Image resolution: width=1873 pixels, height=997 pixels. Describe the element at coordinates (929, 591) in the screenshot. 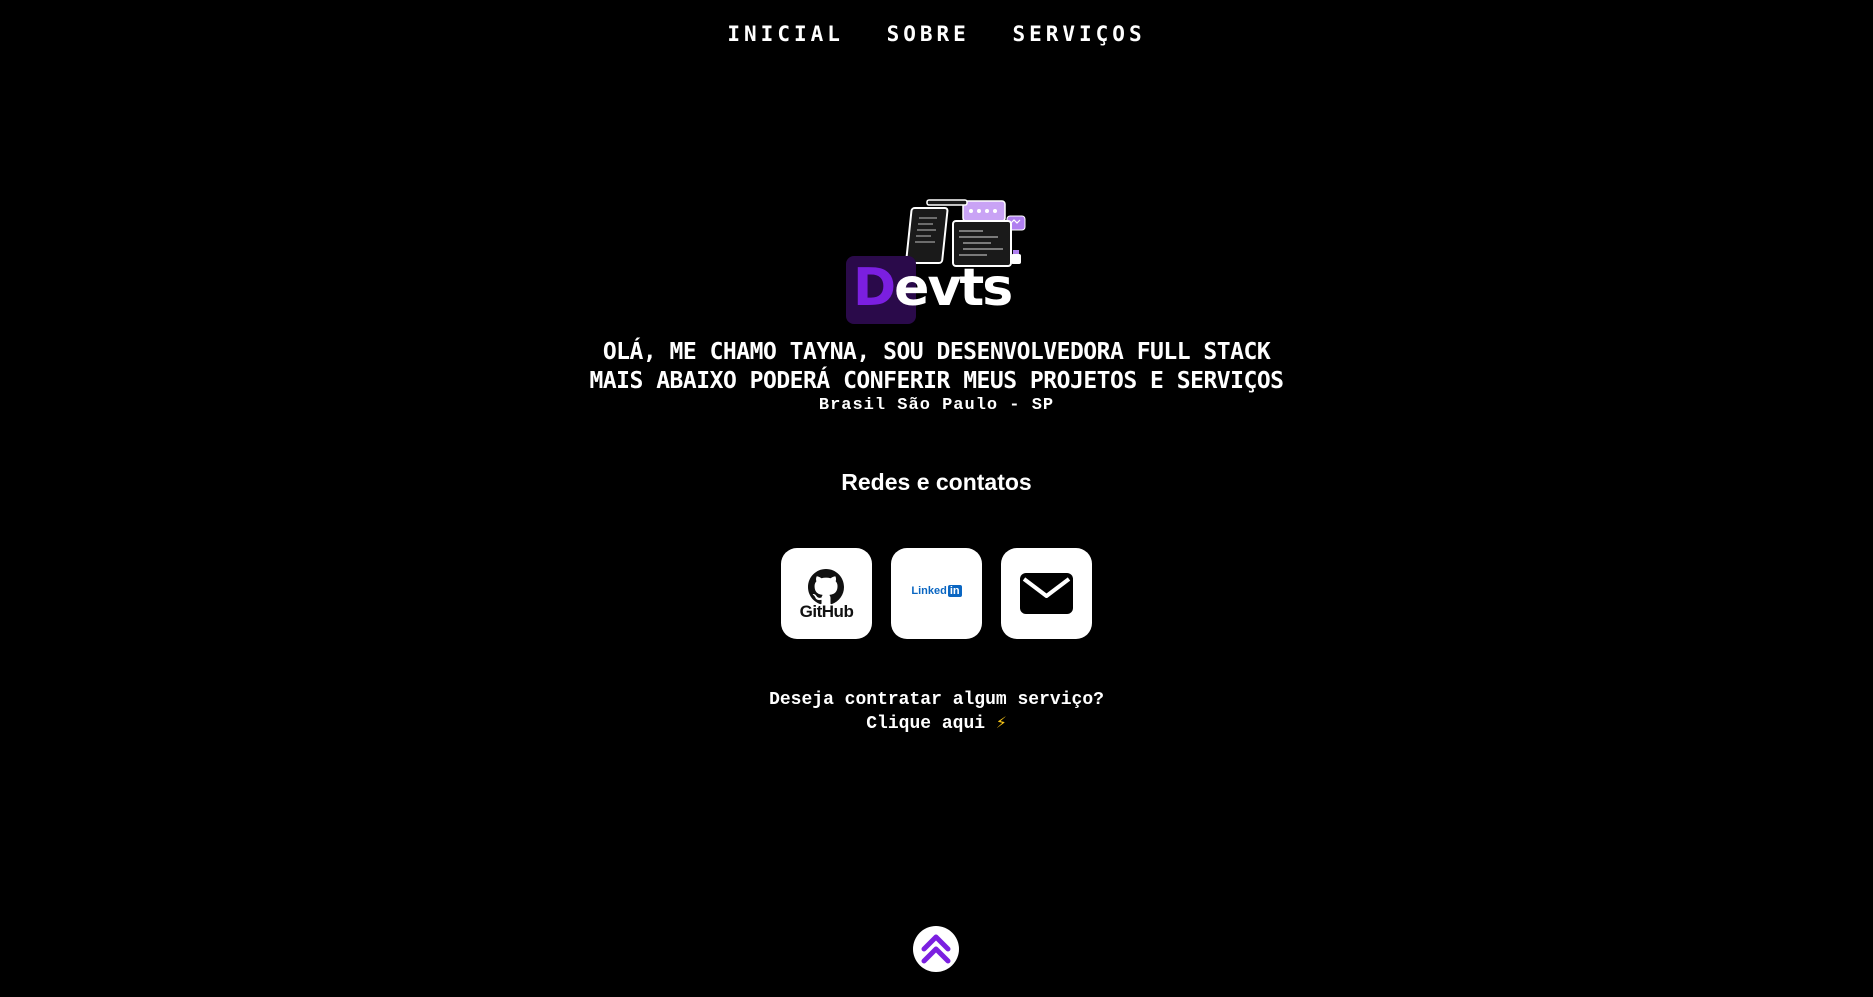

I see `linkedin-word: Linked` at that location.